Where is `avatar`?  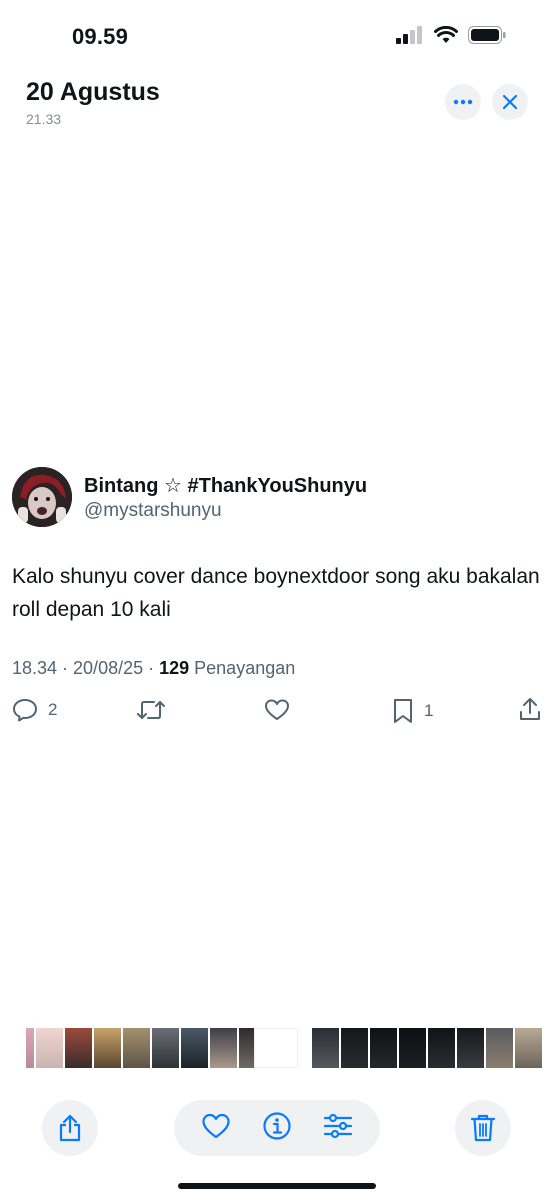 avatar is located at coordinates (42, 497).